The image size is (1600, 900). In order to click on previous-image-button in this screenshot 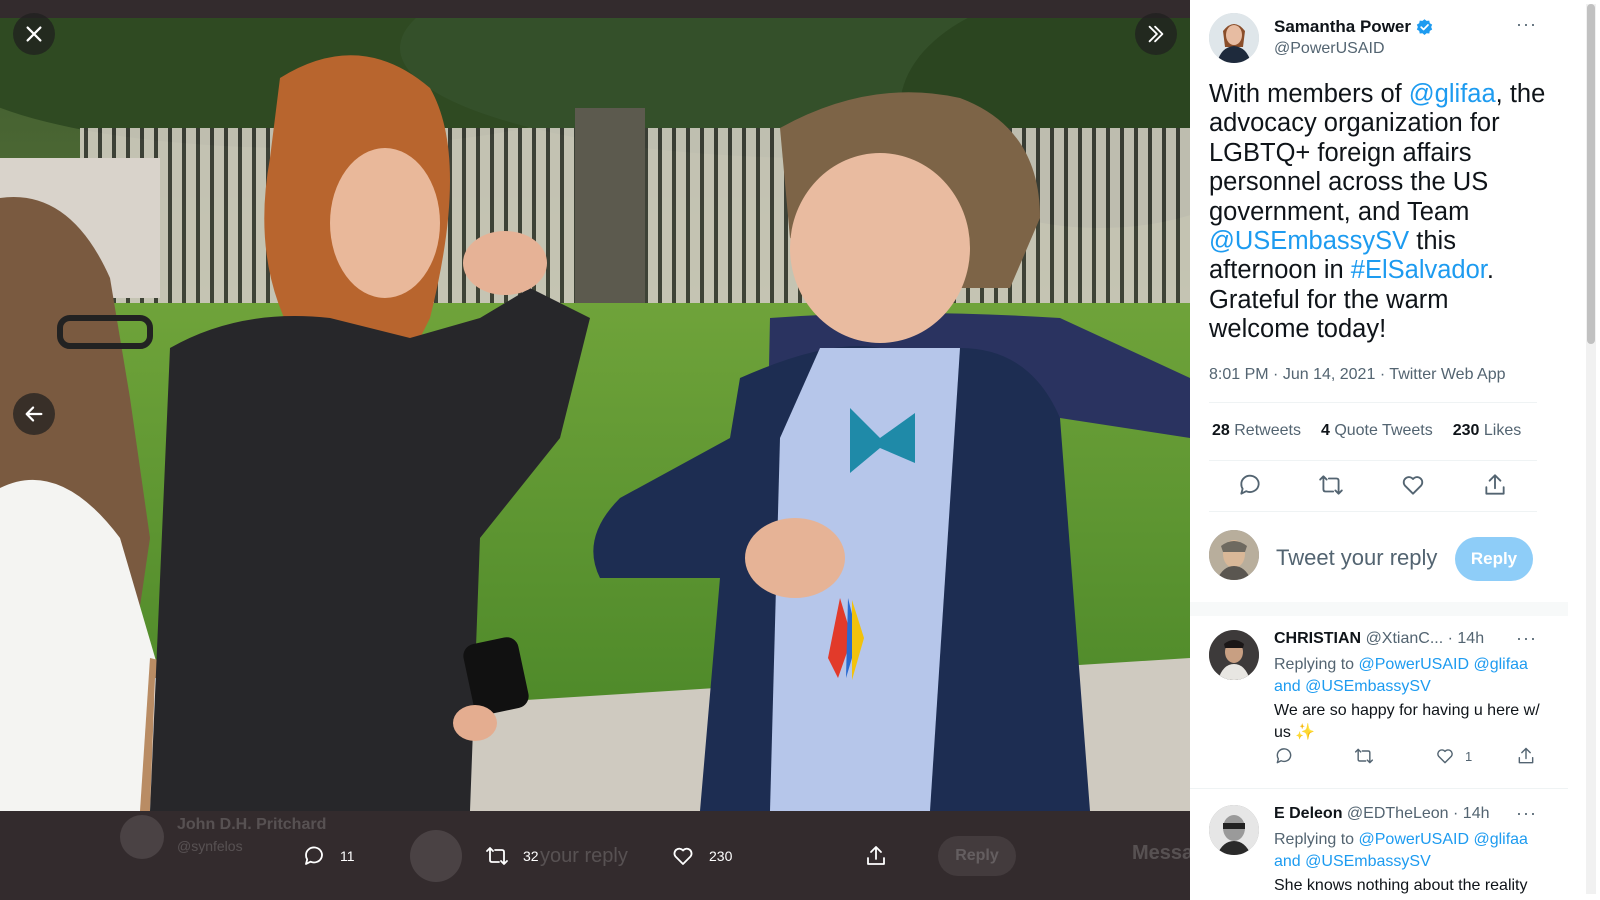, I will do `click(34, 414)`.